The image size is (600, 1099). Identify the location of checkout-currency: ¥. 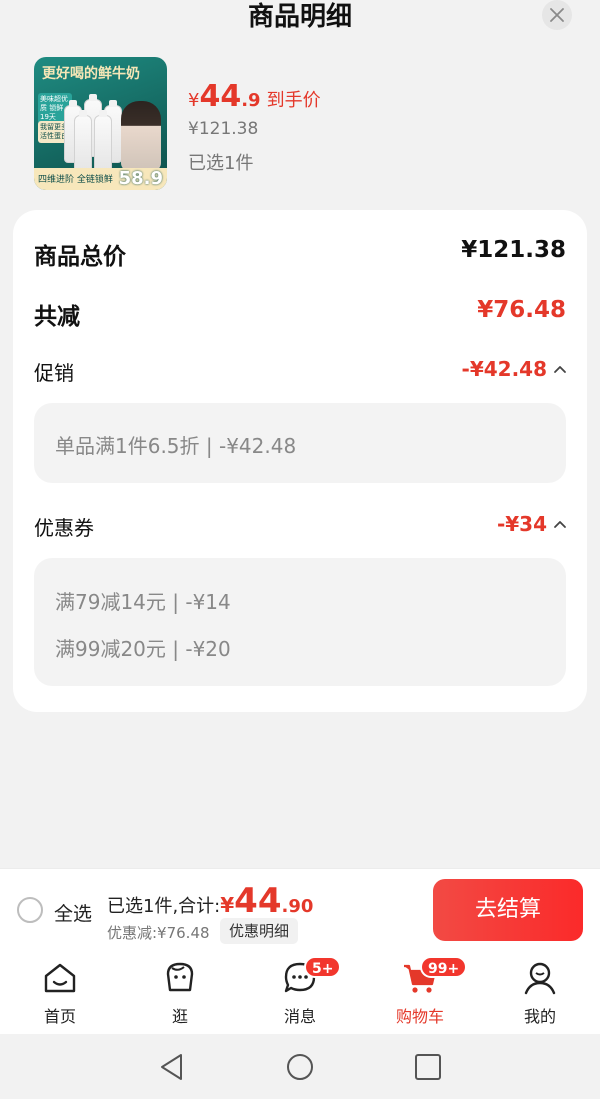
(227, 905).